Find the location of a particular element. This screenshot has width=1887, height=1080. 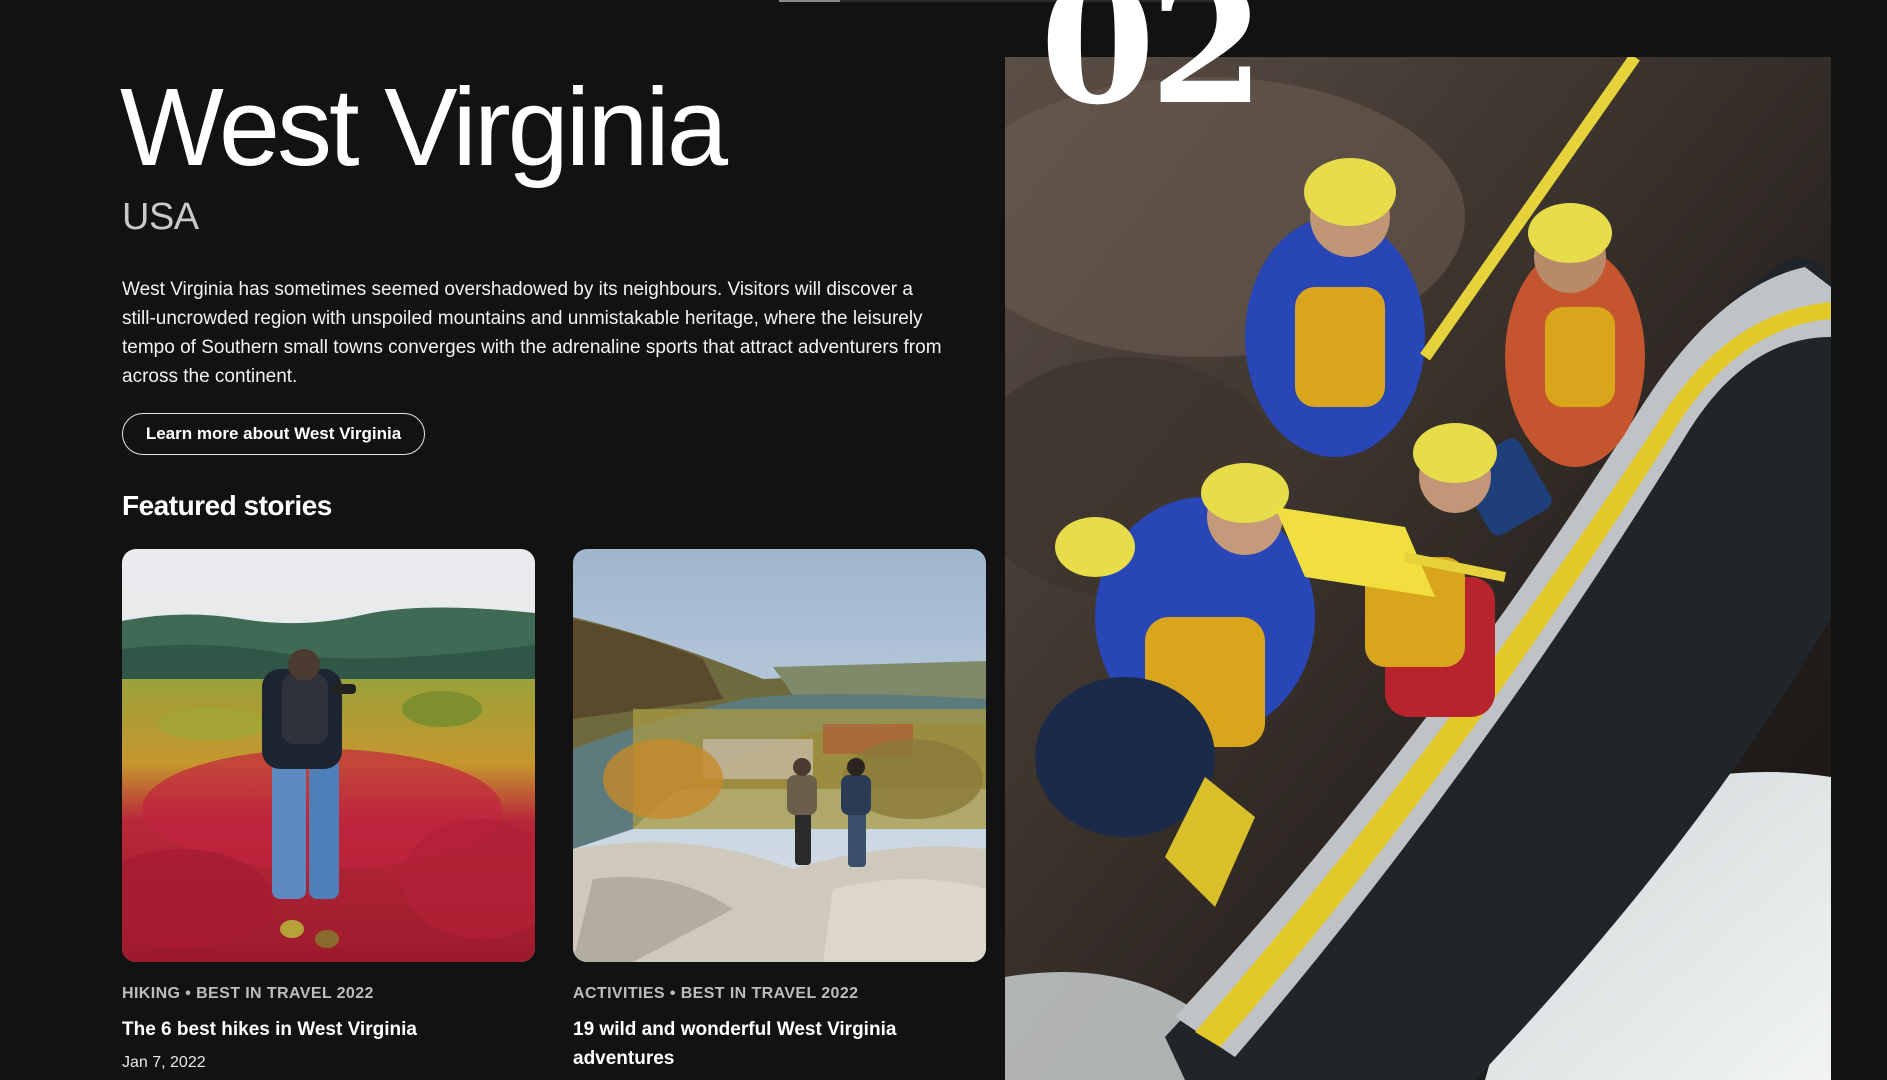

slide-number: 02 is located at coordinates (1152, 71).